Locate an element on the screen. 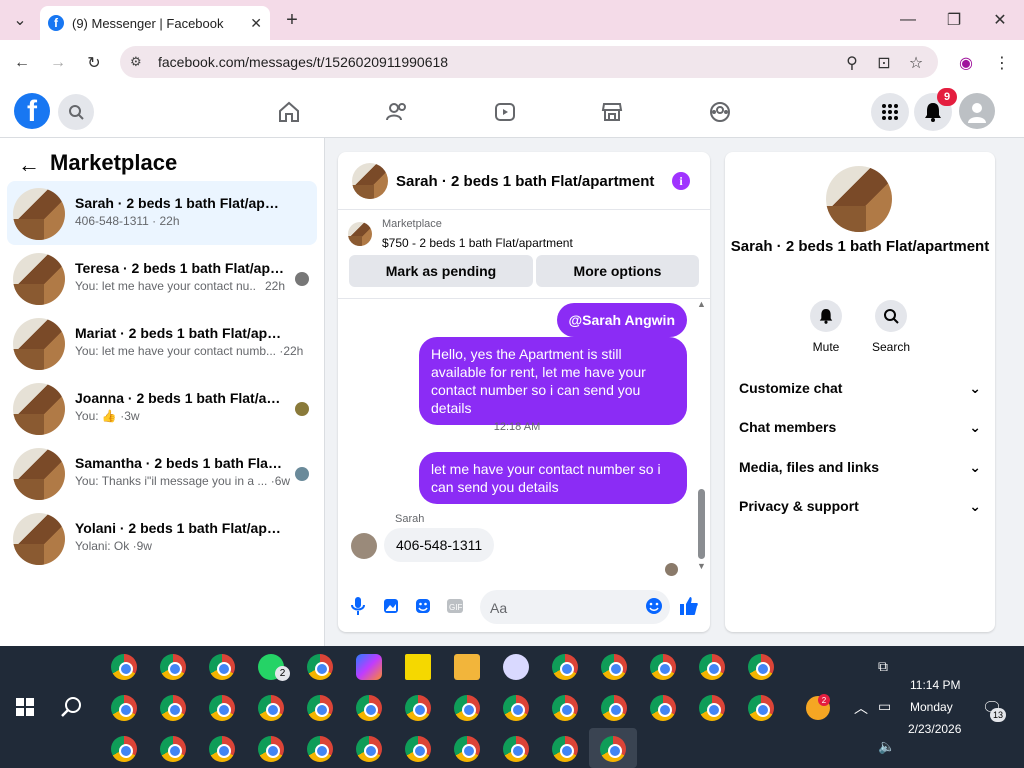 This screenshot has height=768, width=1024. gif-icon: GIF is located at coordinates (455, 606).